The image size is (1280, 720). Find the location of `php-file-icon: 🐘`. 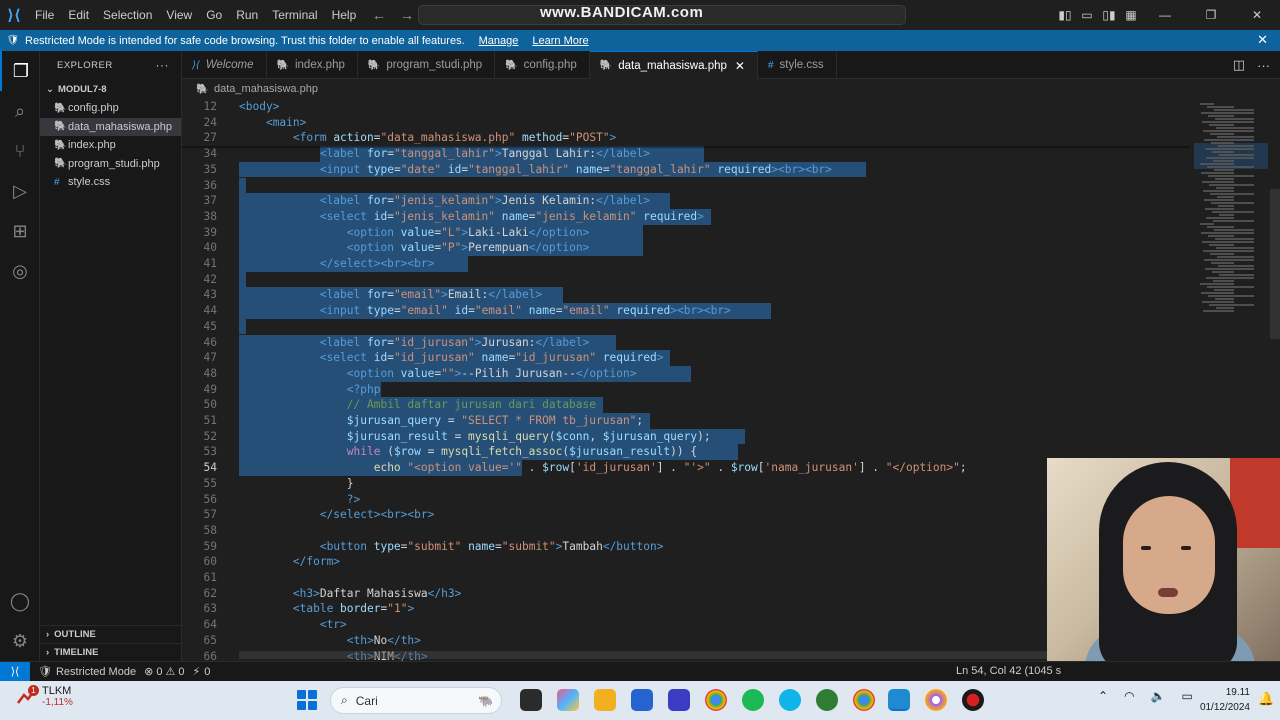

php-file-icon: 🐘 is located at coordinates (202, 89).